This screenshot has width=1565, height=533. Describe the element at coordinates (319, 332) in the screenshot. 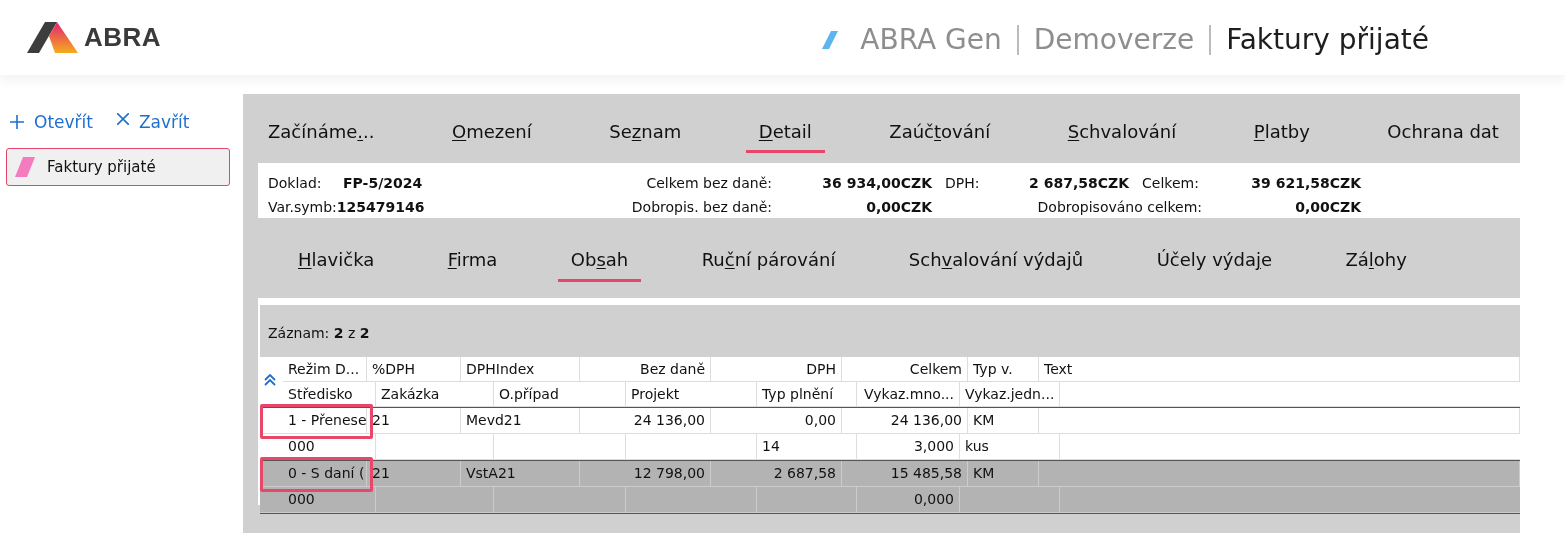

I see `record-counter: Záznam: 2 z 2` at that location.